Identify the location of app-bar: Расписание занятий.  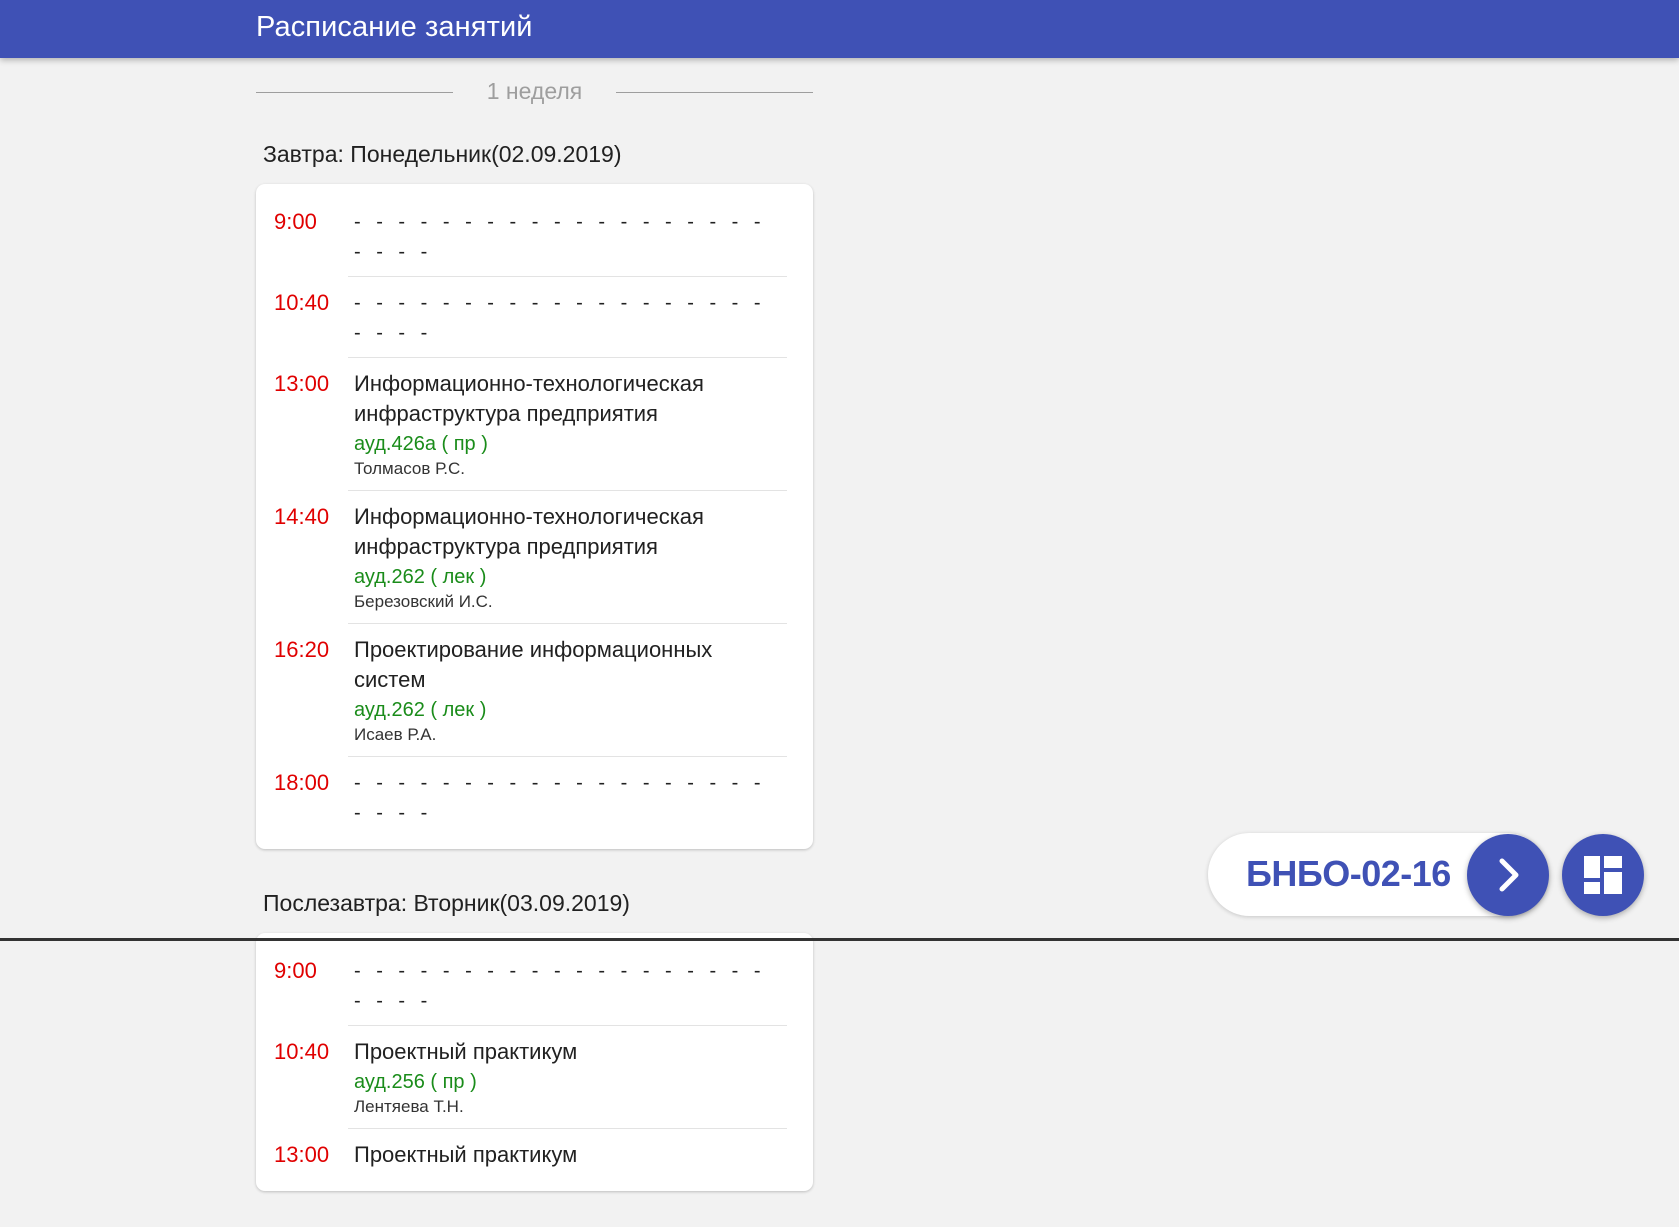
(839, 29).